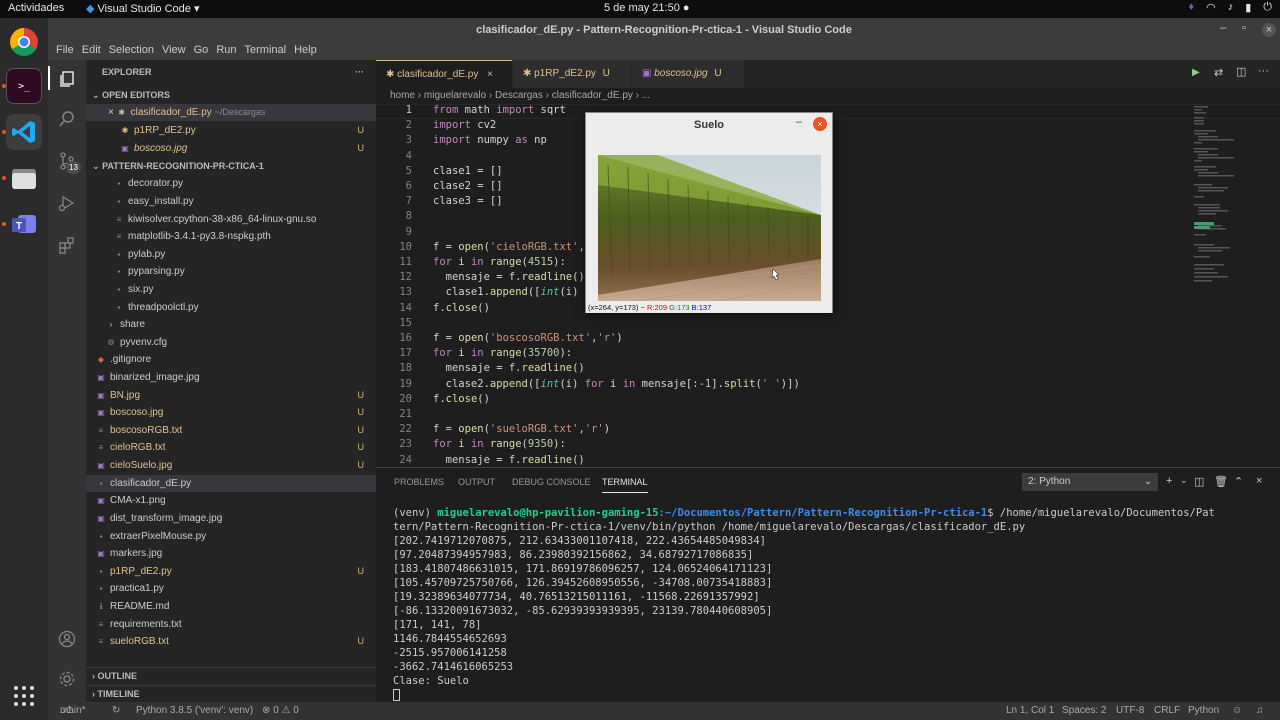 This screenshot has width=1280, height=720. I want to click on files-icon, so click(24, 178).